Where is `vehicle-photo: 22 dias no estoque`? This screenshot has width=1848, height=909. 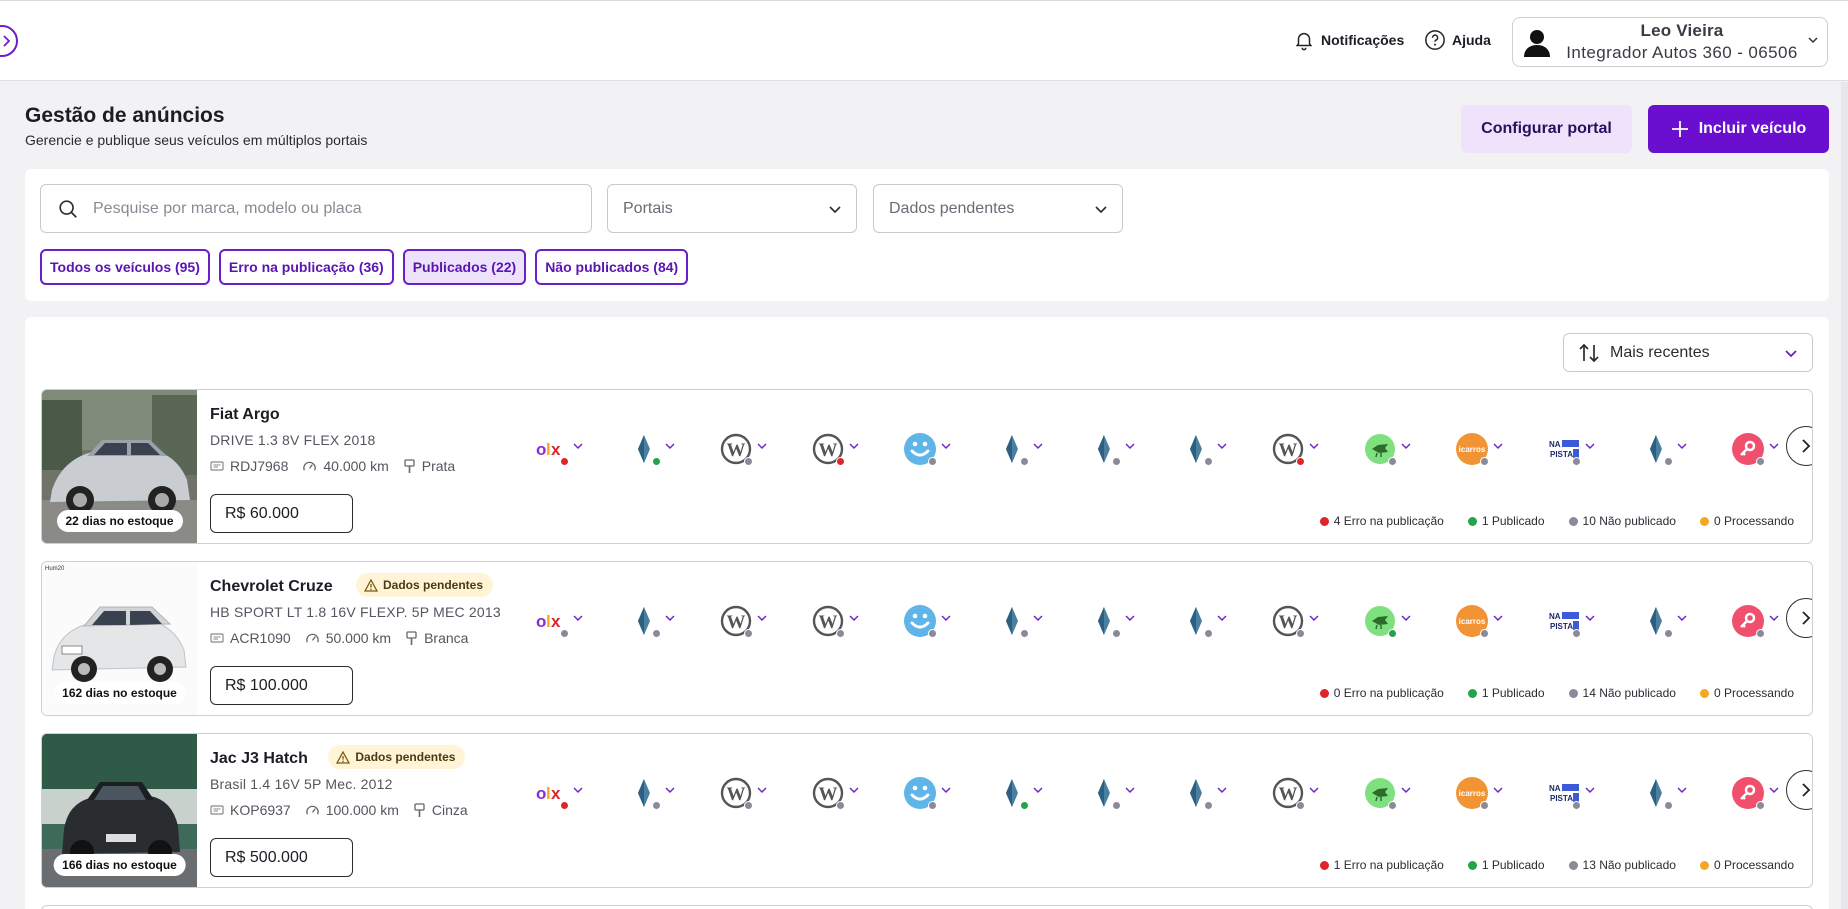 vehicle-photo: 22 dias no estoque is located at coordinates (119, 466).